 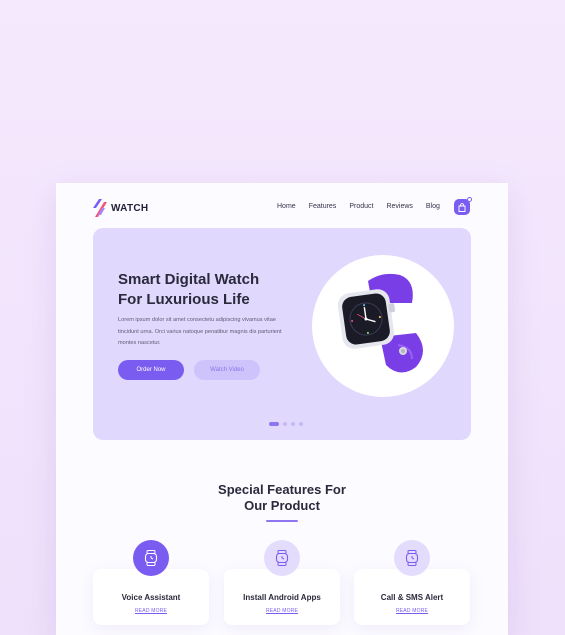 I want to click on logo-text: WATCH, so click(x=130, y=208).